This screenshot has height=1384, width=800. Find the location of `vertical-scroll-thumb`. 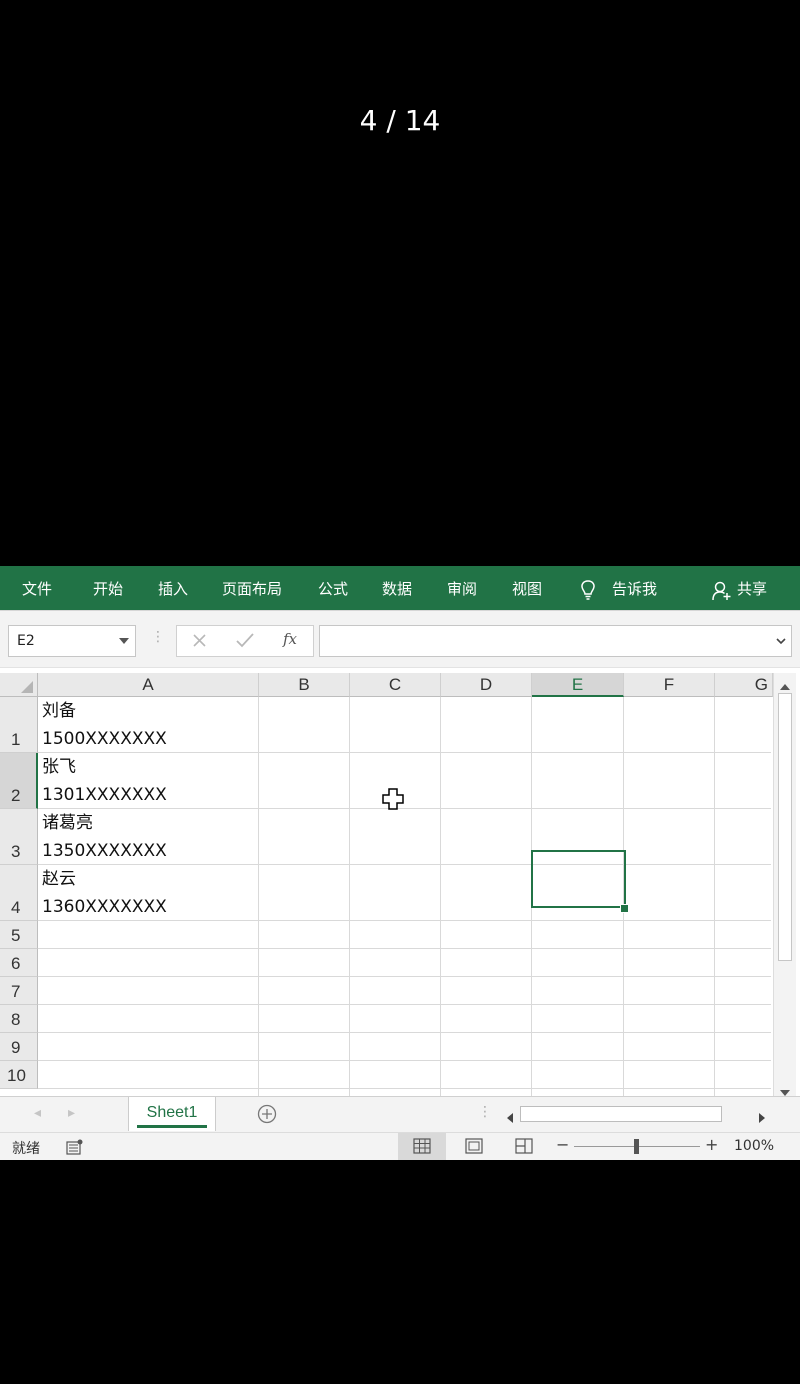

vertical-scroll-thumb is located at coordinates (785, 827).